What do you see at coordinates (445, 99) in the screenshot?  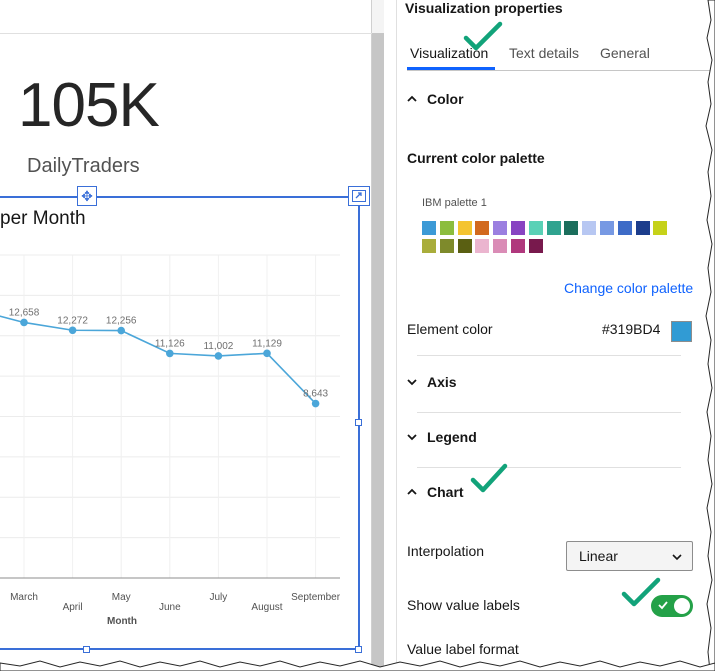 I see `section-color-label: Color` at bounding box center [445, 99].